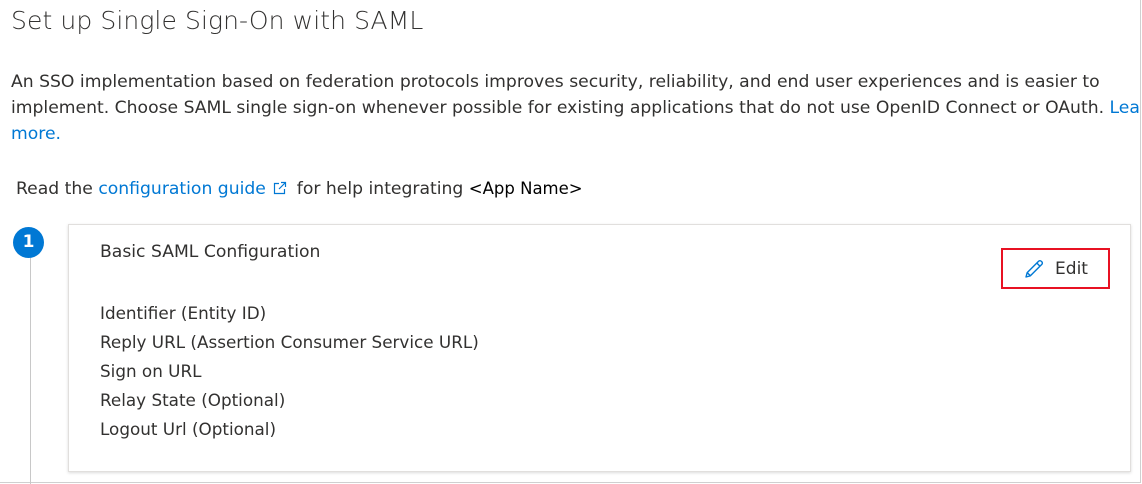  Describe the element at coordinates (210, 252) in the screenshot. I see `card-title: Basic SAML Configuration` at that location.